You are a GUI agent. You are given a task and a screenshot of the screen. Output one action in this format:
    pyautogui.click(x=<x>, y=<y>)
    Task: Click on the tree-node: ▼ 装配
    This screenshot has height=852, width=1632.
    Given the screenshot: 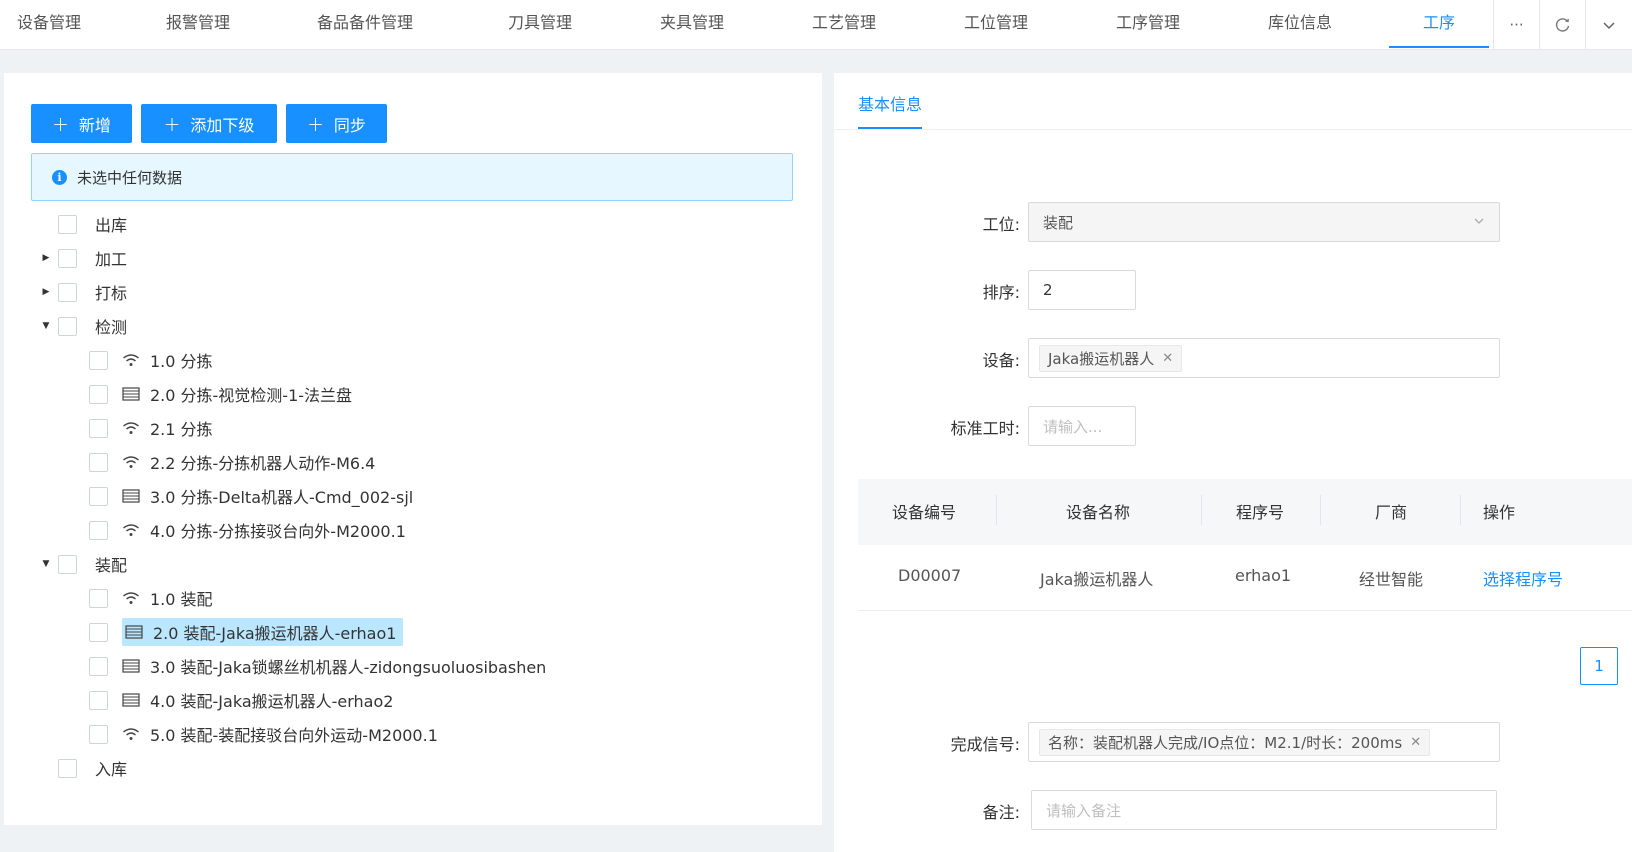 What is the action you would take?
    pyautogui.click(x=86, y=564)
    